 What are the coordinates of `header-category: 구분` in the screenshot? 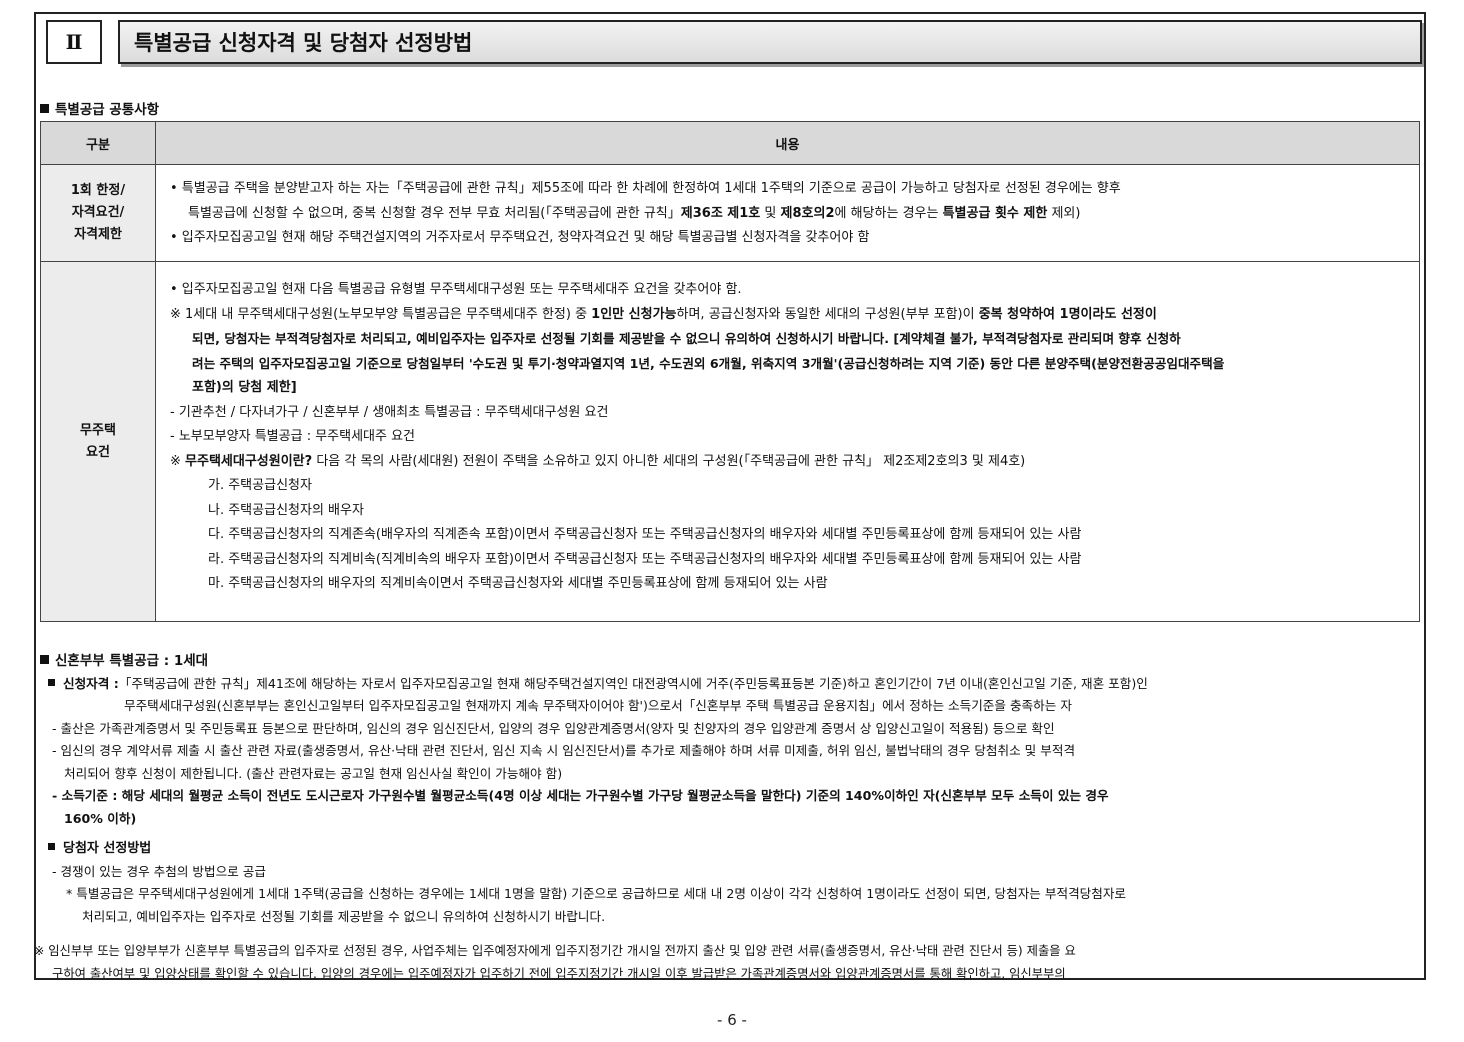 It's located at (98, 143).